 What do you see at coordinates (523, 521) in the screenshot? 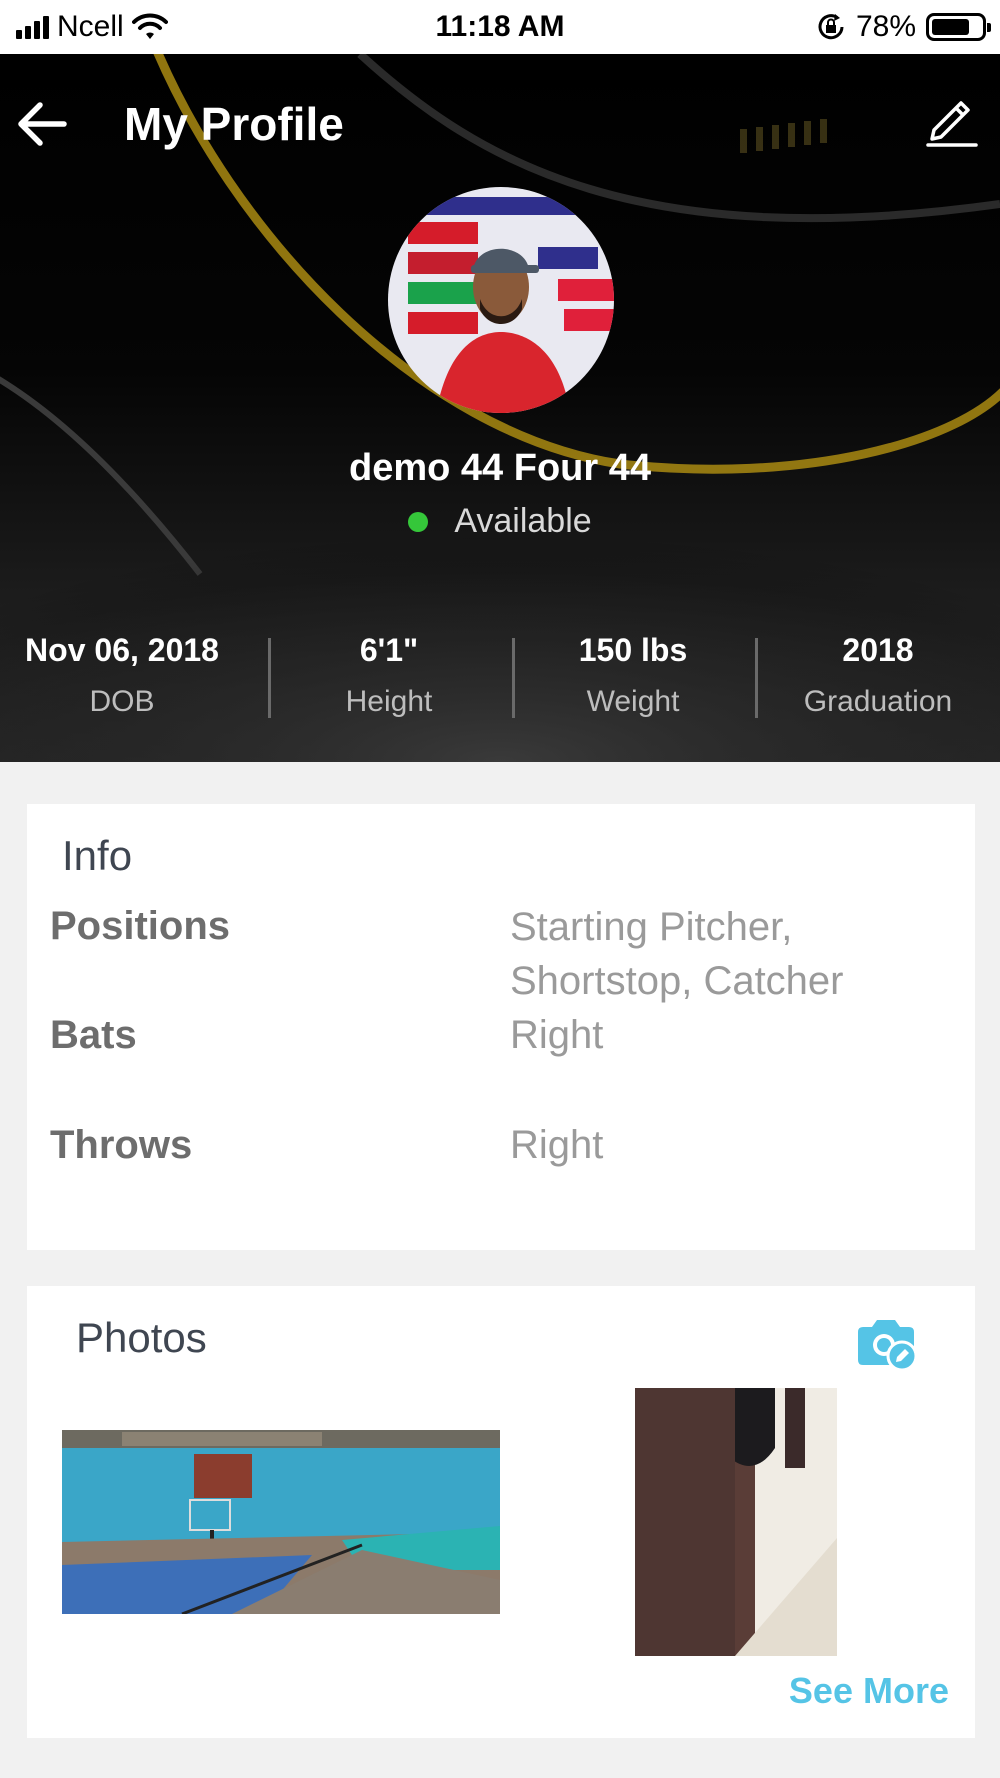
I see `status-text: Available` at bounding box center [523, 521].